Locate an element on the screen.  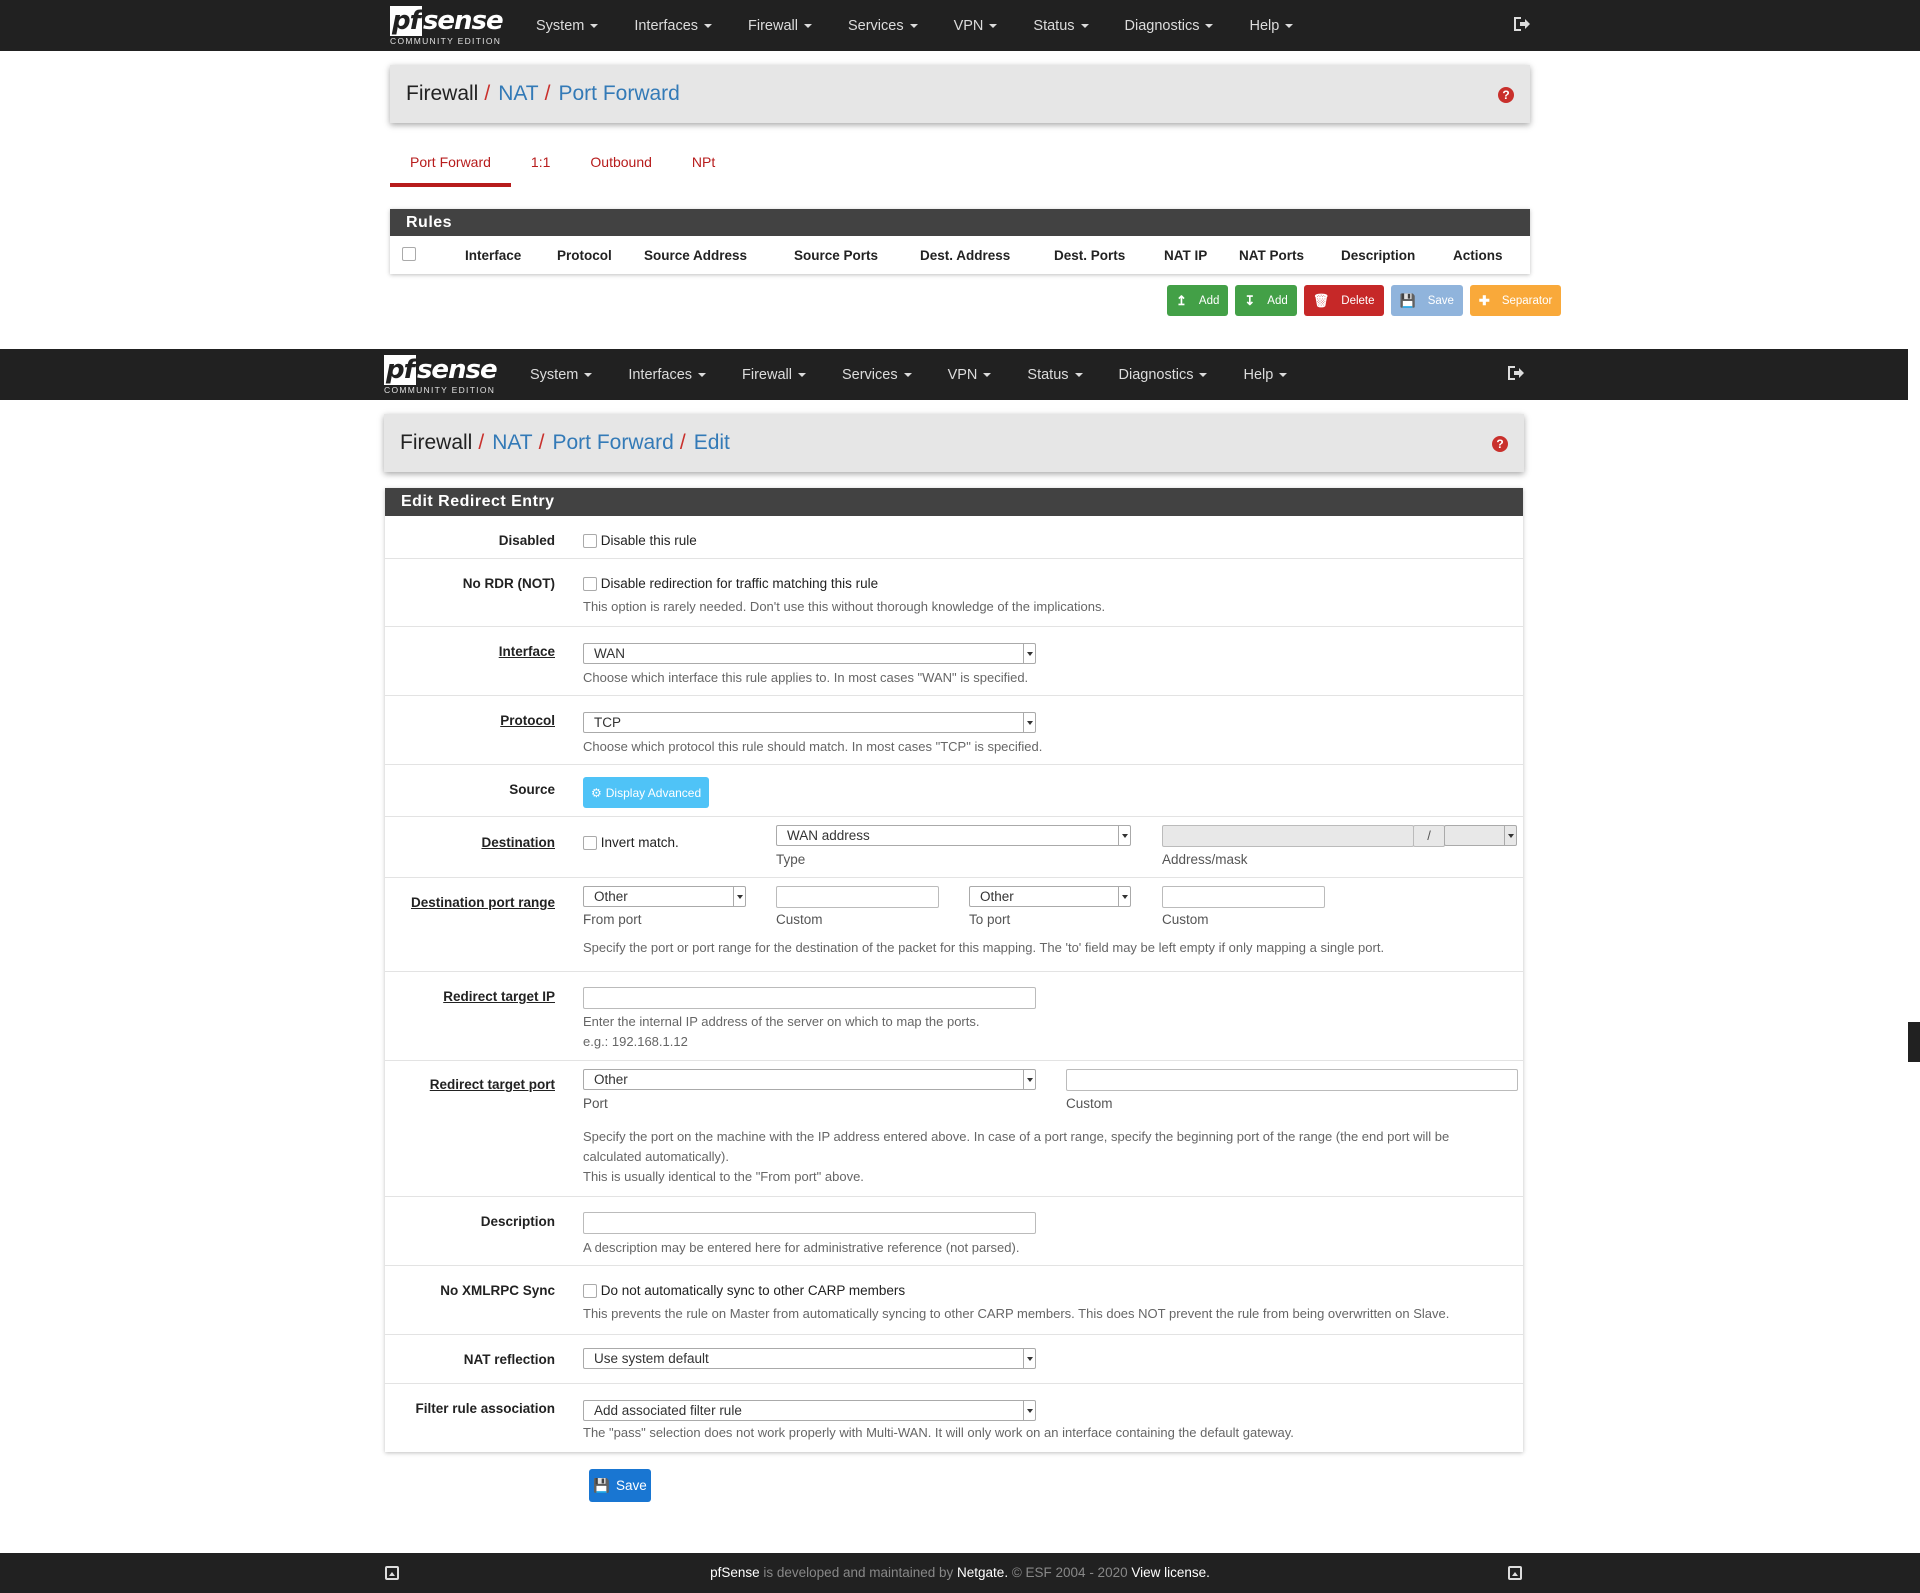
nat-tabs: Port Forward 1:1 Outbound NPt is located at coordinates (562, 168).